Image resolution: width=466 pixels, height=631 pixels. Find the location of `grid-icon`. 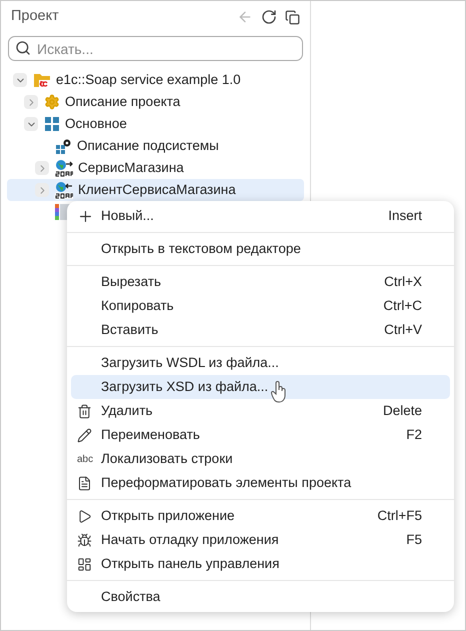

grid-icon is located at coordinates (52, 124).